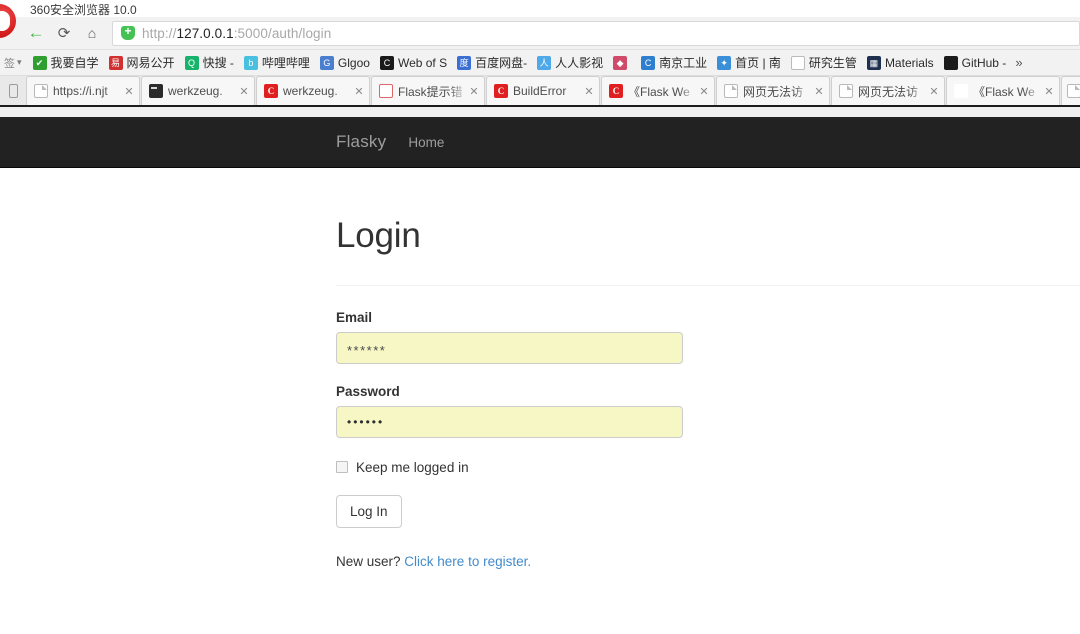  Describe the element at coordinates (832, 63) in the screenshot. I see `bookmark-label: 研究生管` at that location.